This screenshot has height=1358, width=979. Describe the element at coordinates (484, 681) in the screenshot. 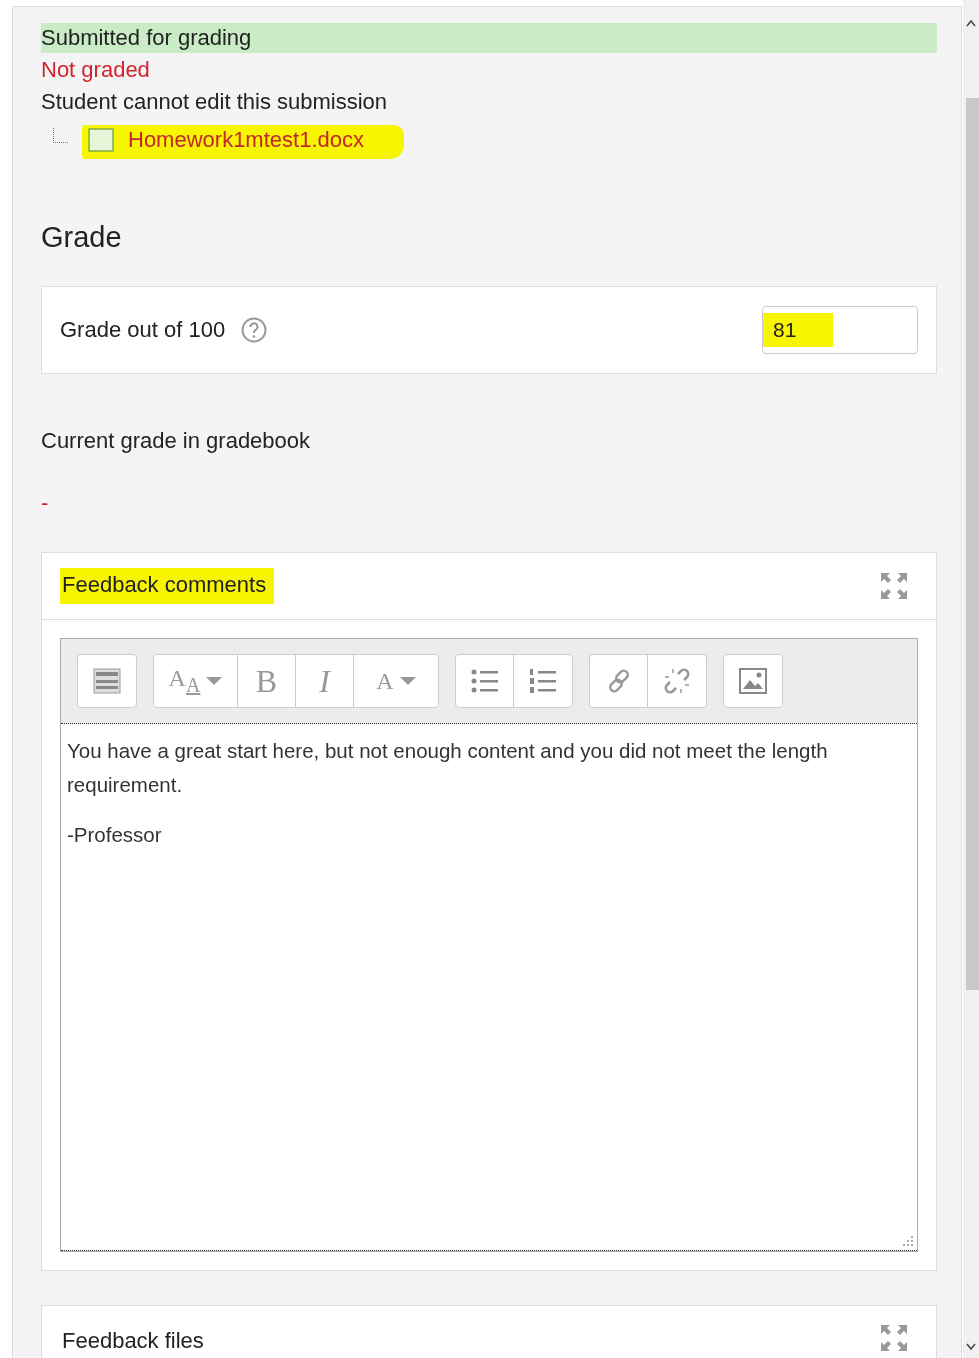

I see `bulleted-list-icon` at that location.